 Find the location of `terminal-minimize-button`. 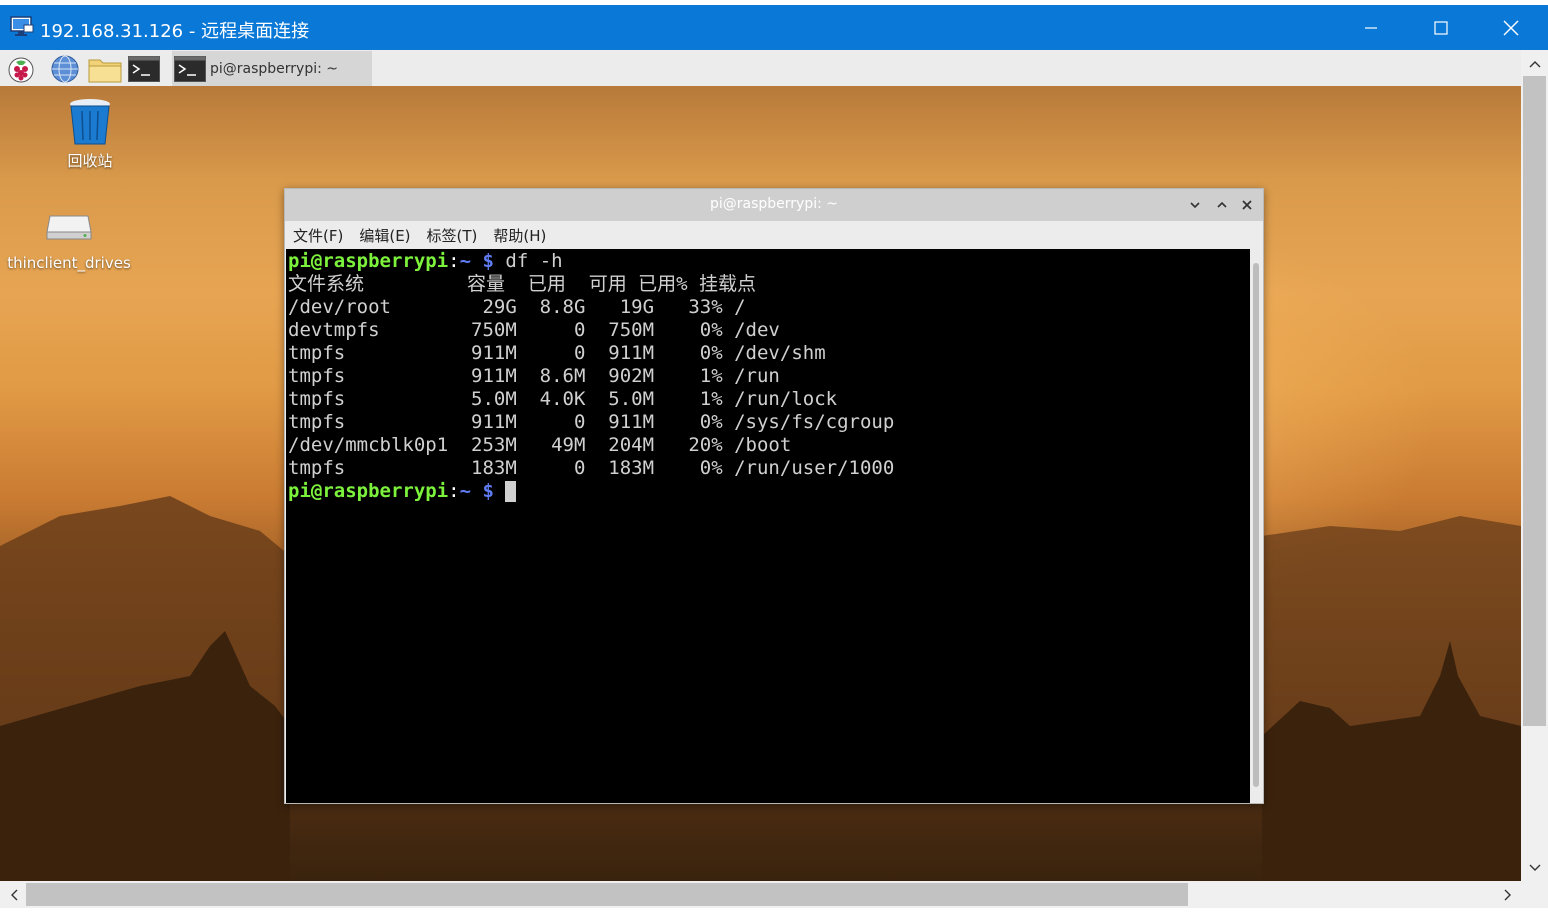

terminal-minimize-button is located at coordinates (1195, 205).